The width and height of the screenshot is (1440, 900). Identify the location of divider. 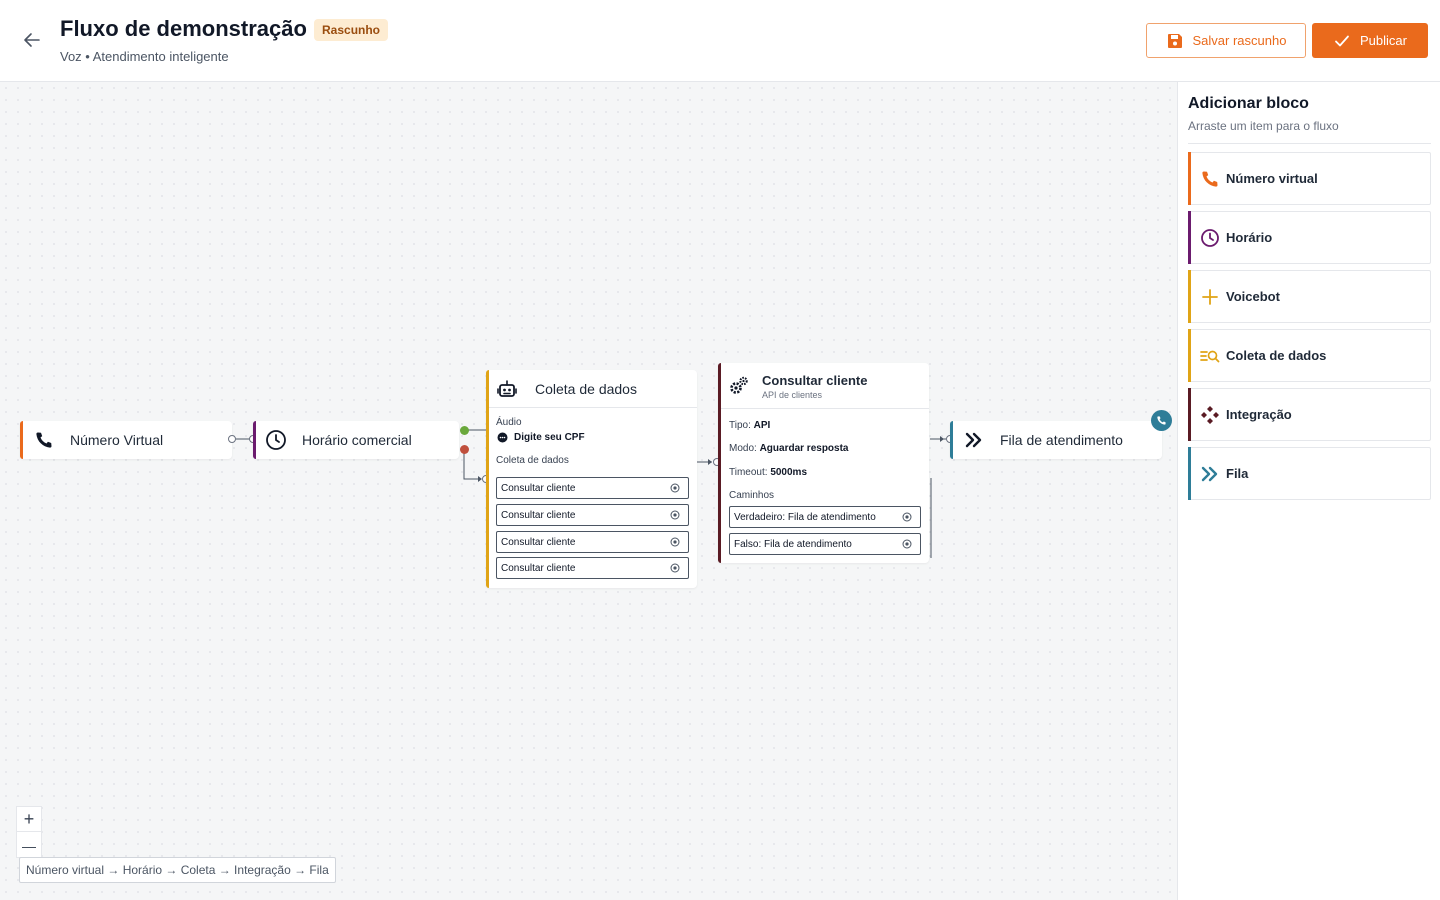
(1309, 143).